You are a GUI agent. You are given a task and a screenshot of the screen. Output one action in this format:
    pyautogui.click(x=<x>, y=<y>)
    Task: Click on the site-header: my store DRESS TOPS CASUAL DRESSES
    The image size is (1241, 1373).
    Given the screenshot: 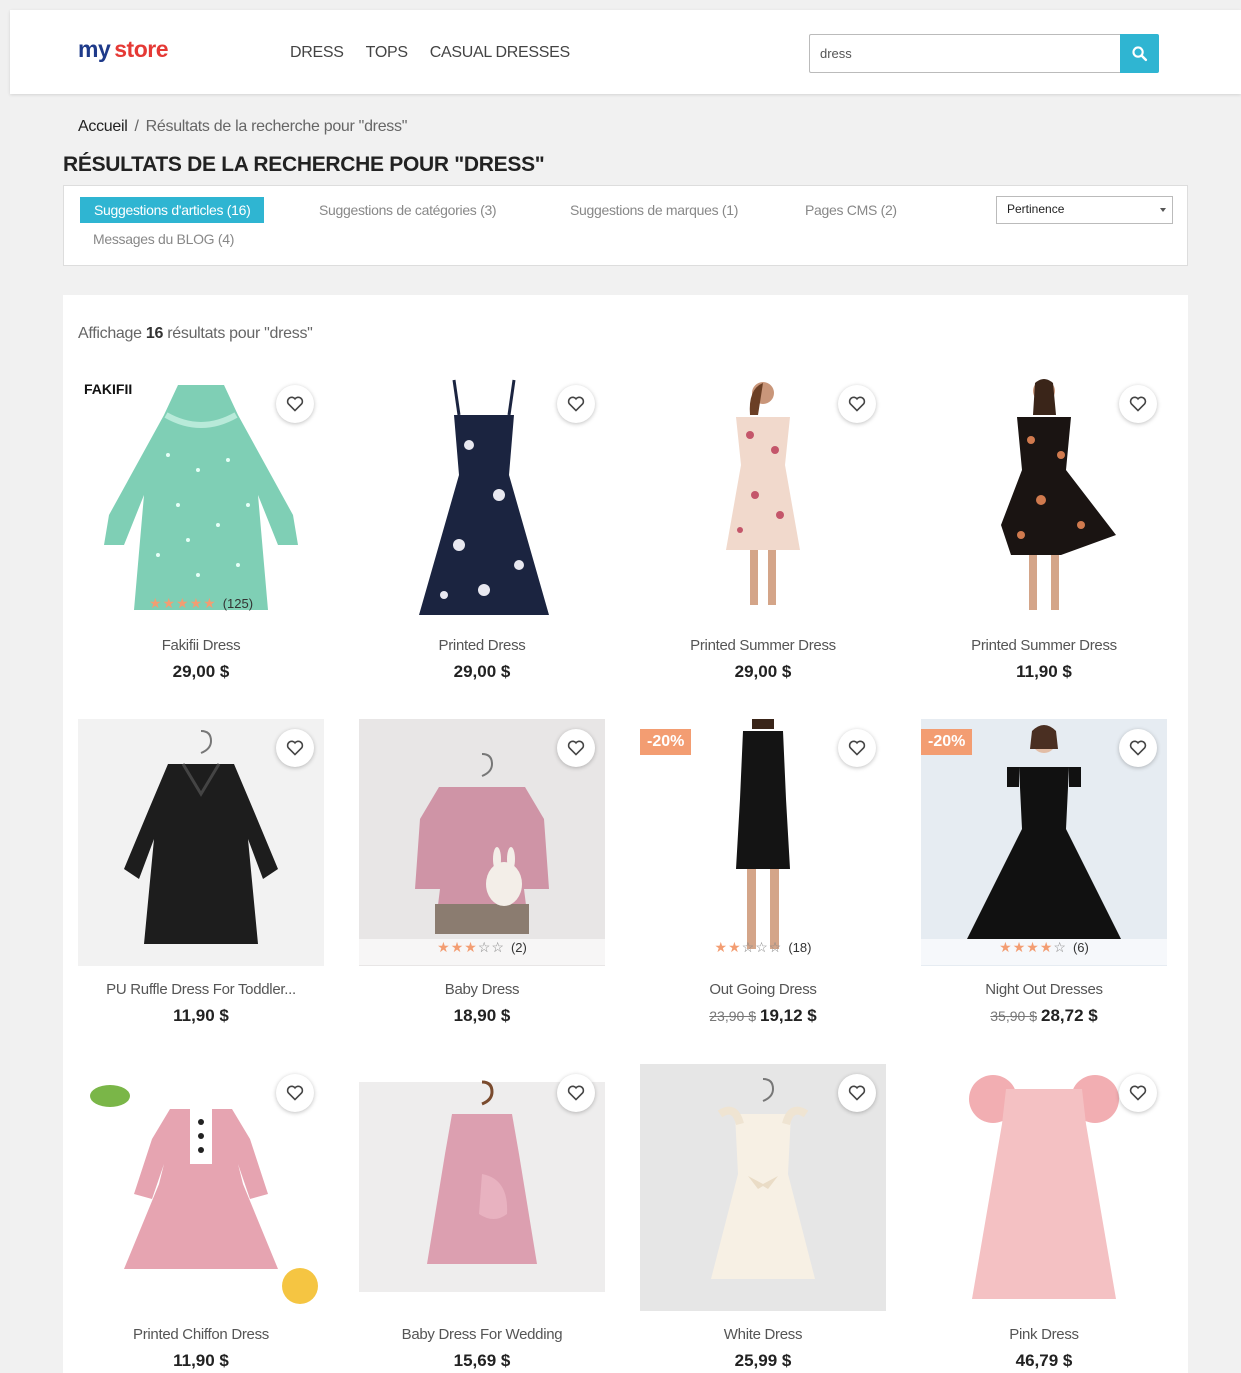 What is the action you would take?
    pyautogui.click(x=625, y=52)
    